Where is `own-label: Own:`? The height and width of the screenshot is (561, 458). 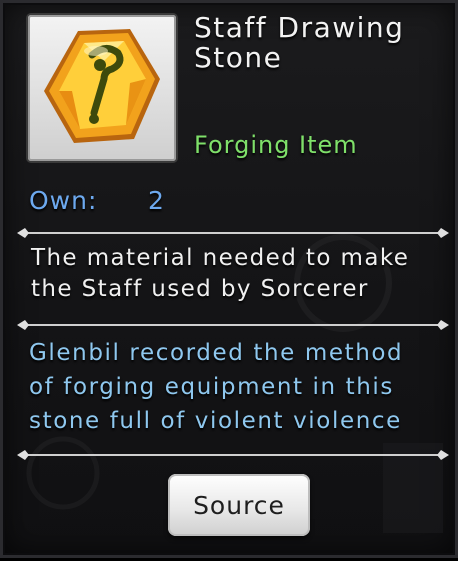 own-label: Own: is located at coordinates (63, 200).